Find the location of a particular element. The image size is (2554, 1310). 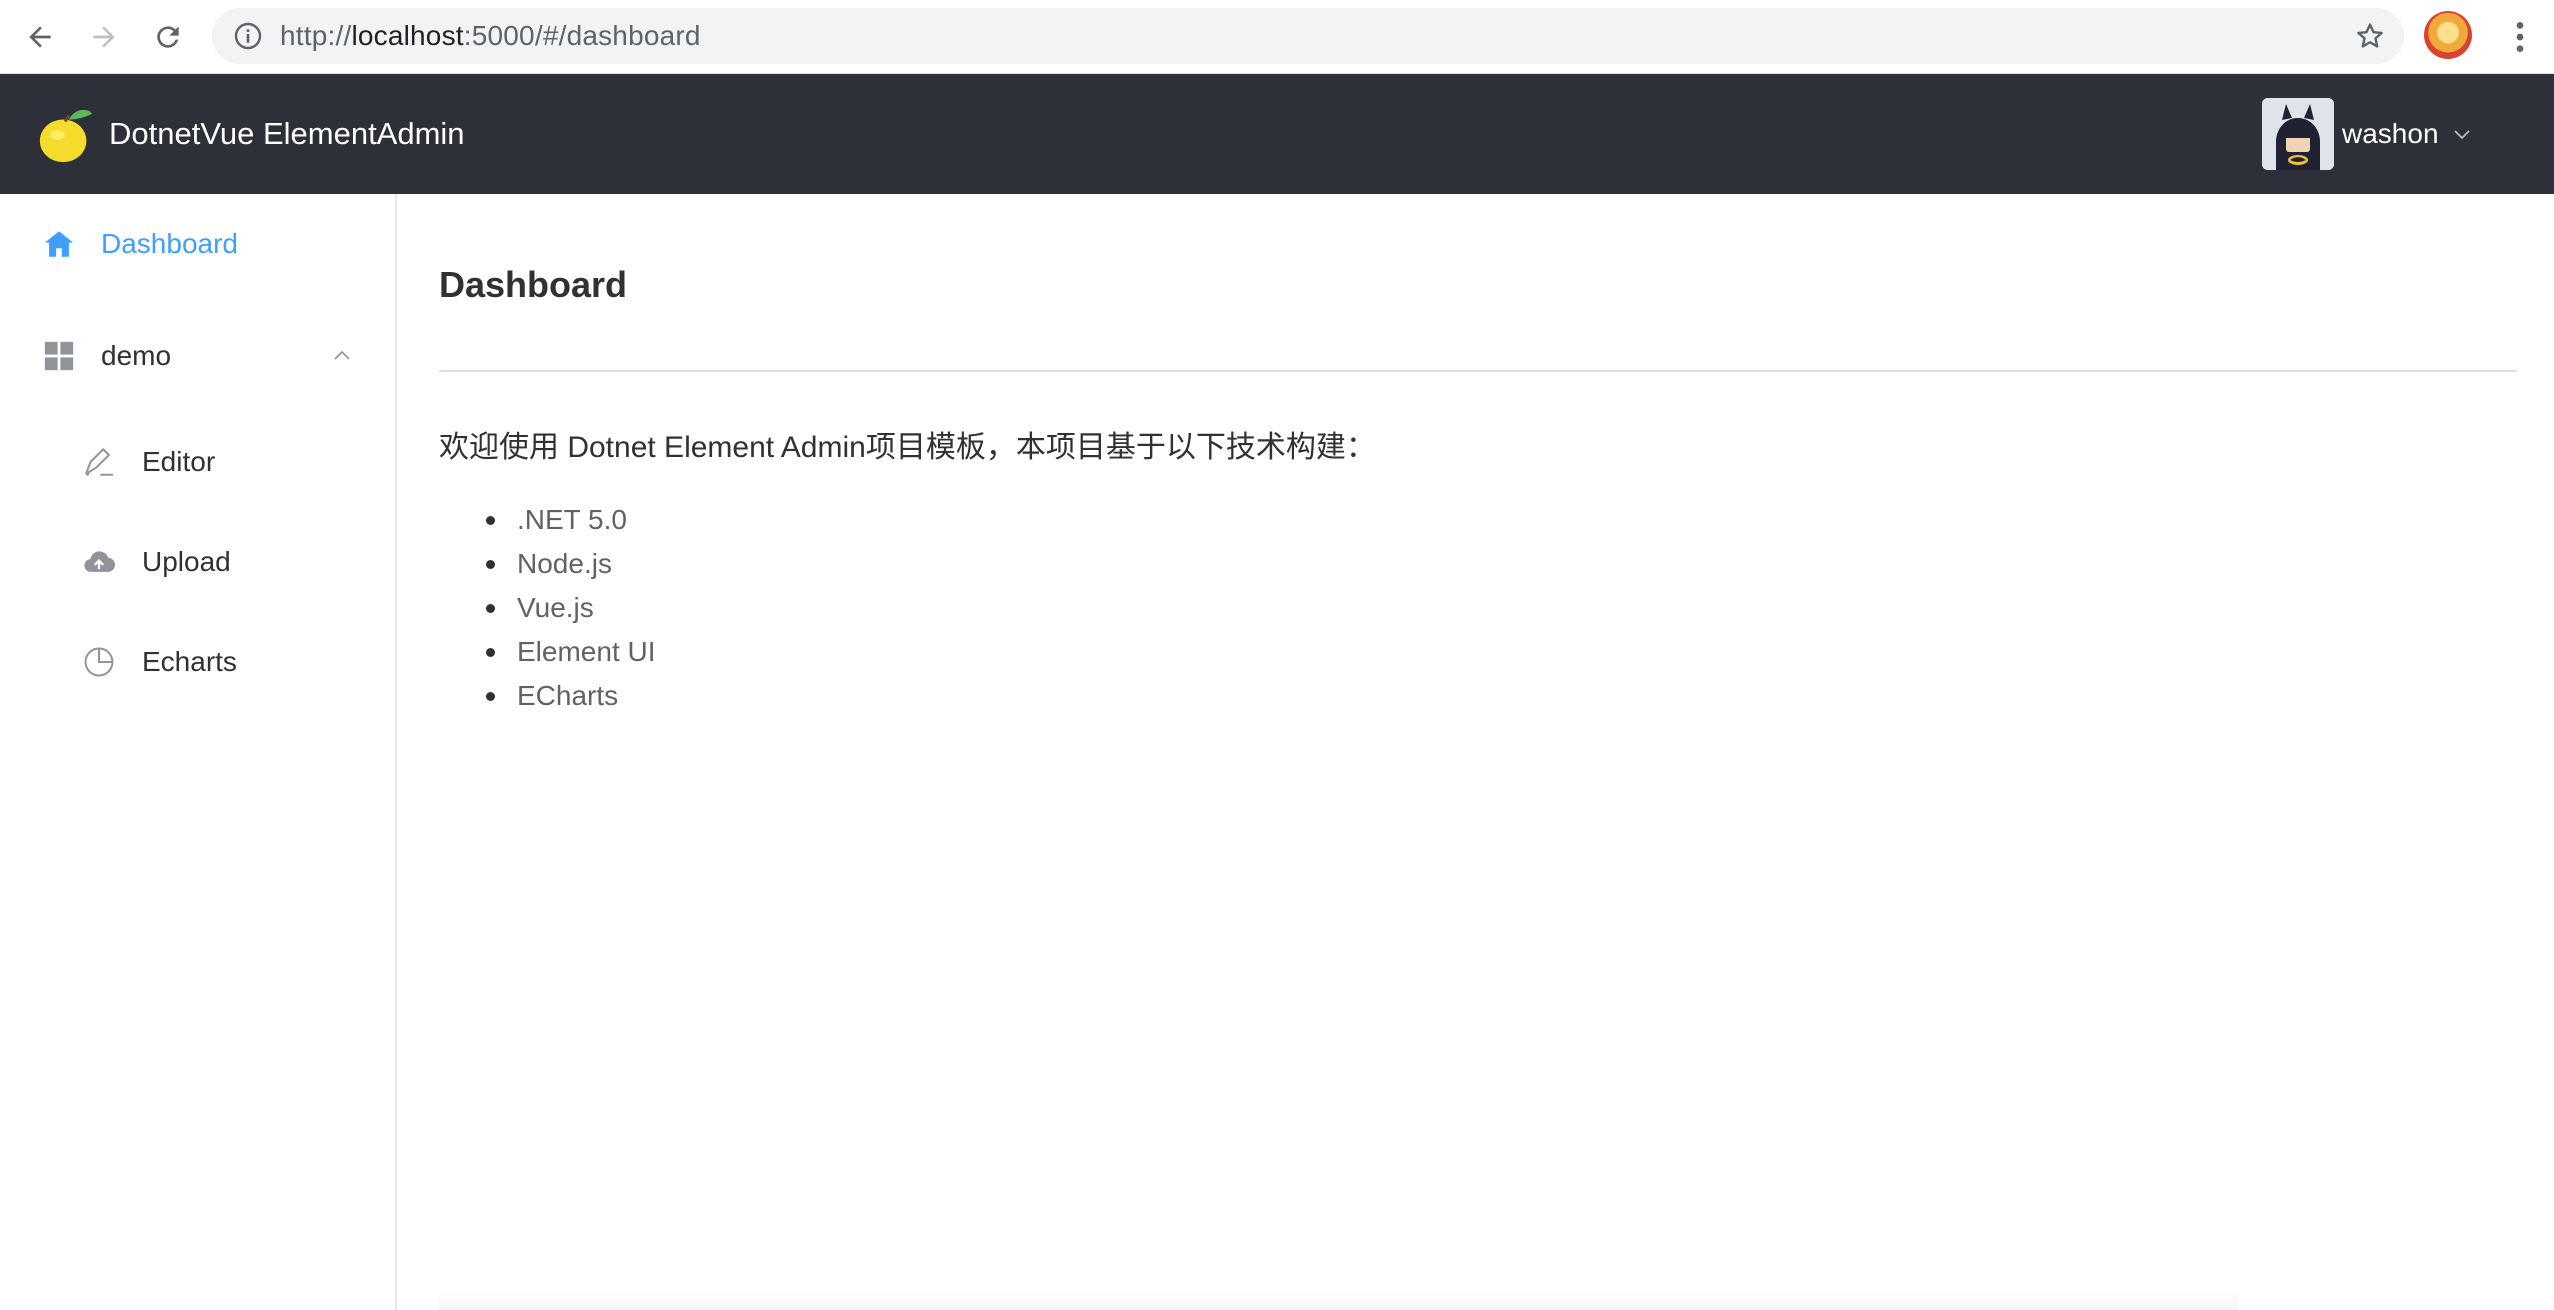

grid-icon is located at coordinates (59, 356).